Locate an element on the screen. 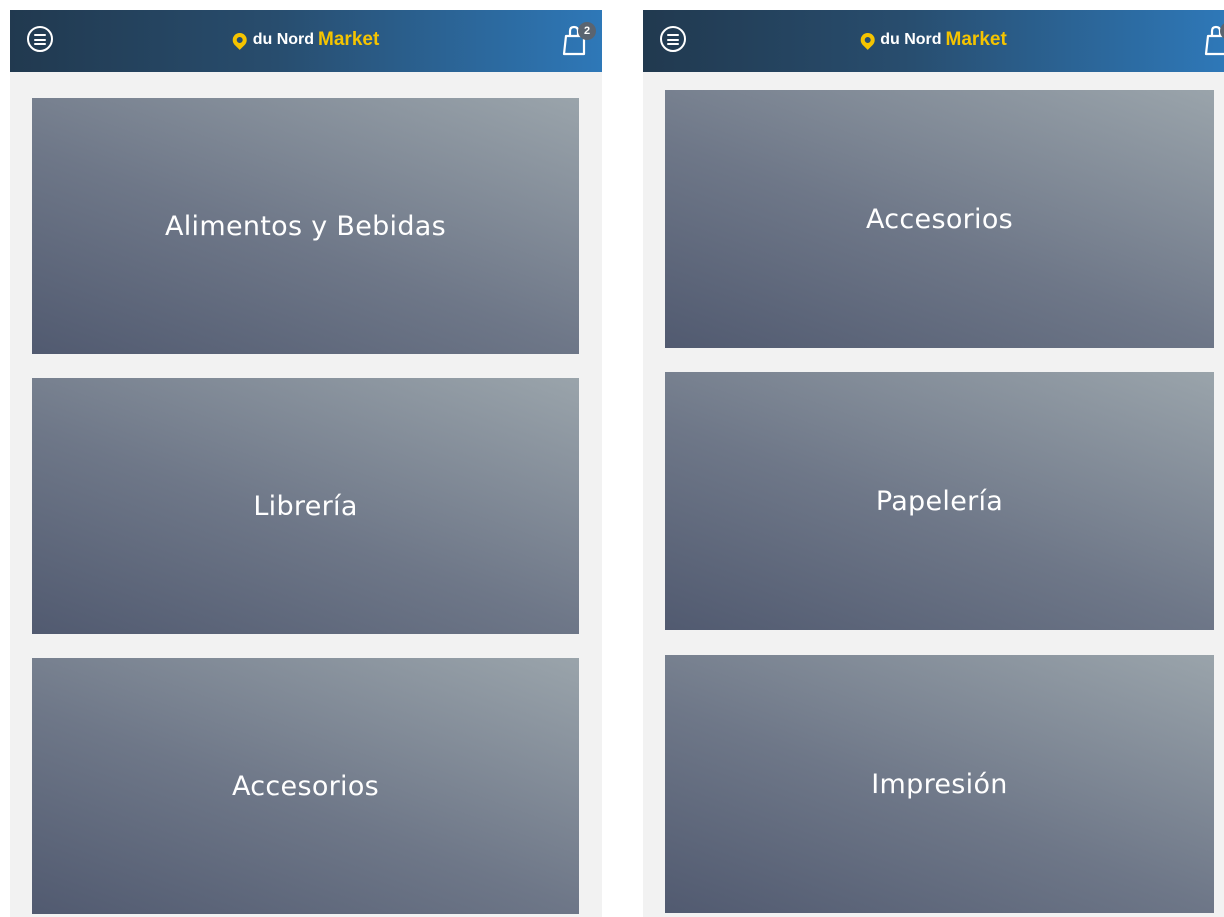 The image size is (1224, 917). category-card: Librería is located at coordinates (305, 506).